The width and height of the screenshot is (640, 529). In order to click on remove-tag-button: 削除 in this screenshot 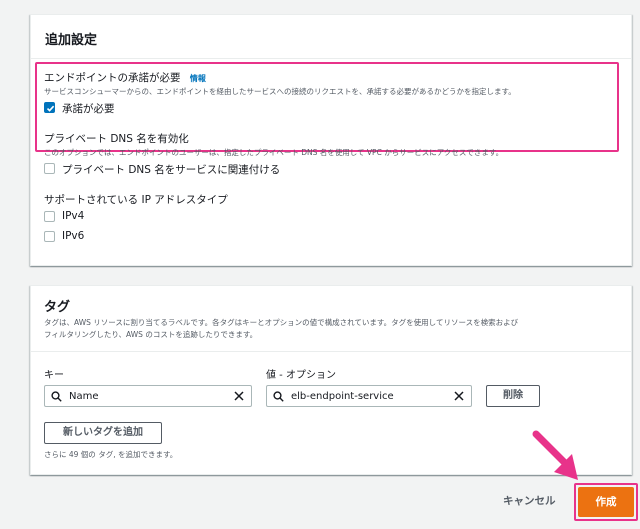, I will do `click(513, 396)`.